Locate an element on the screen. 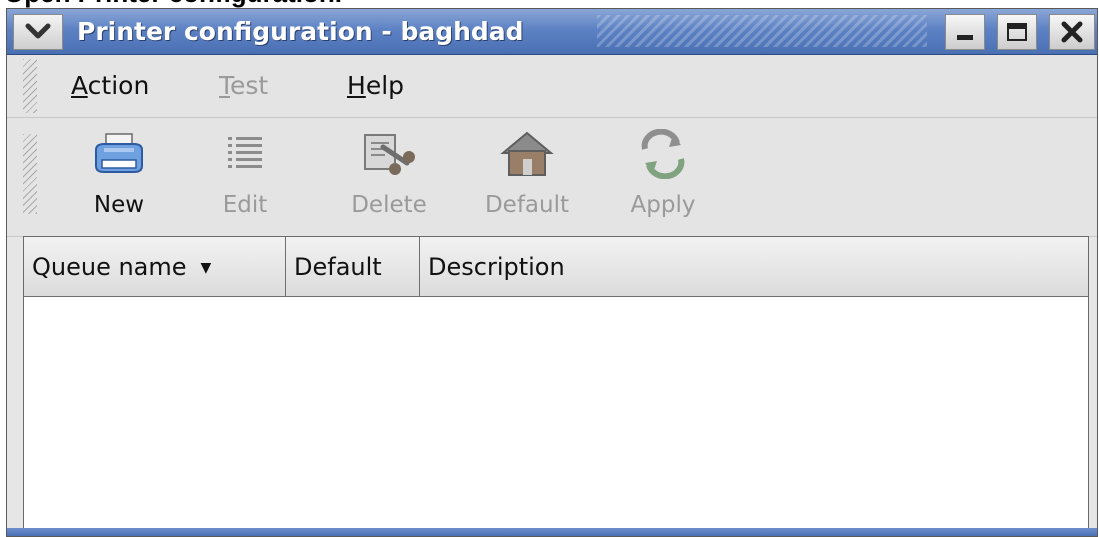 The width and height of the screenshot is (1099, 537). printer-icon is located at coordinates (119, 153).